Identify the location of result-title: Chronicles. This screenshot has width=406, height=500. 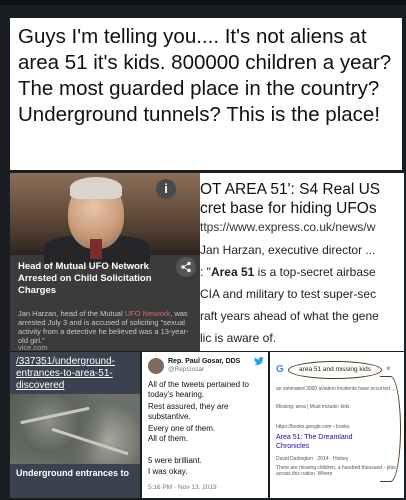
(292, 447).